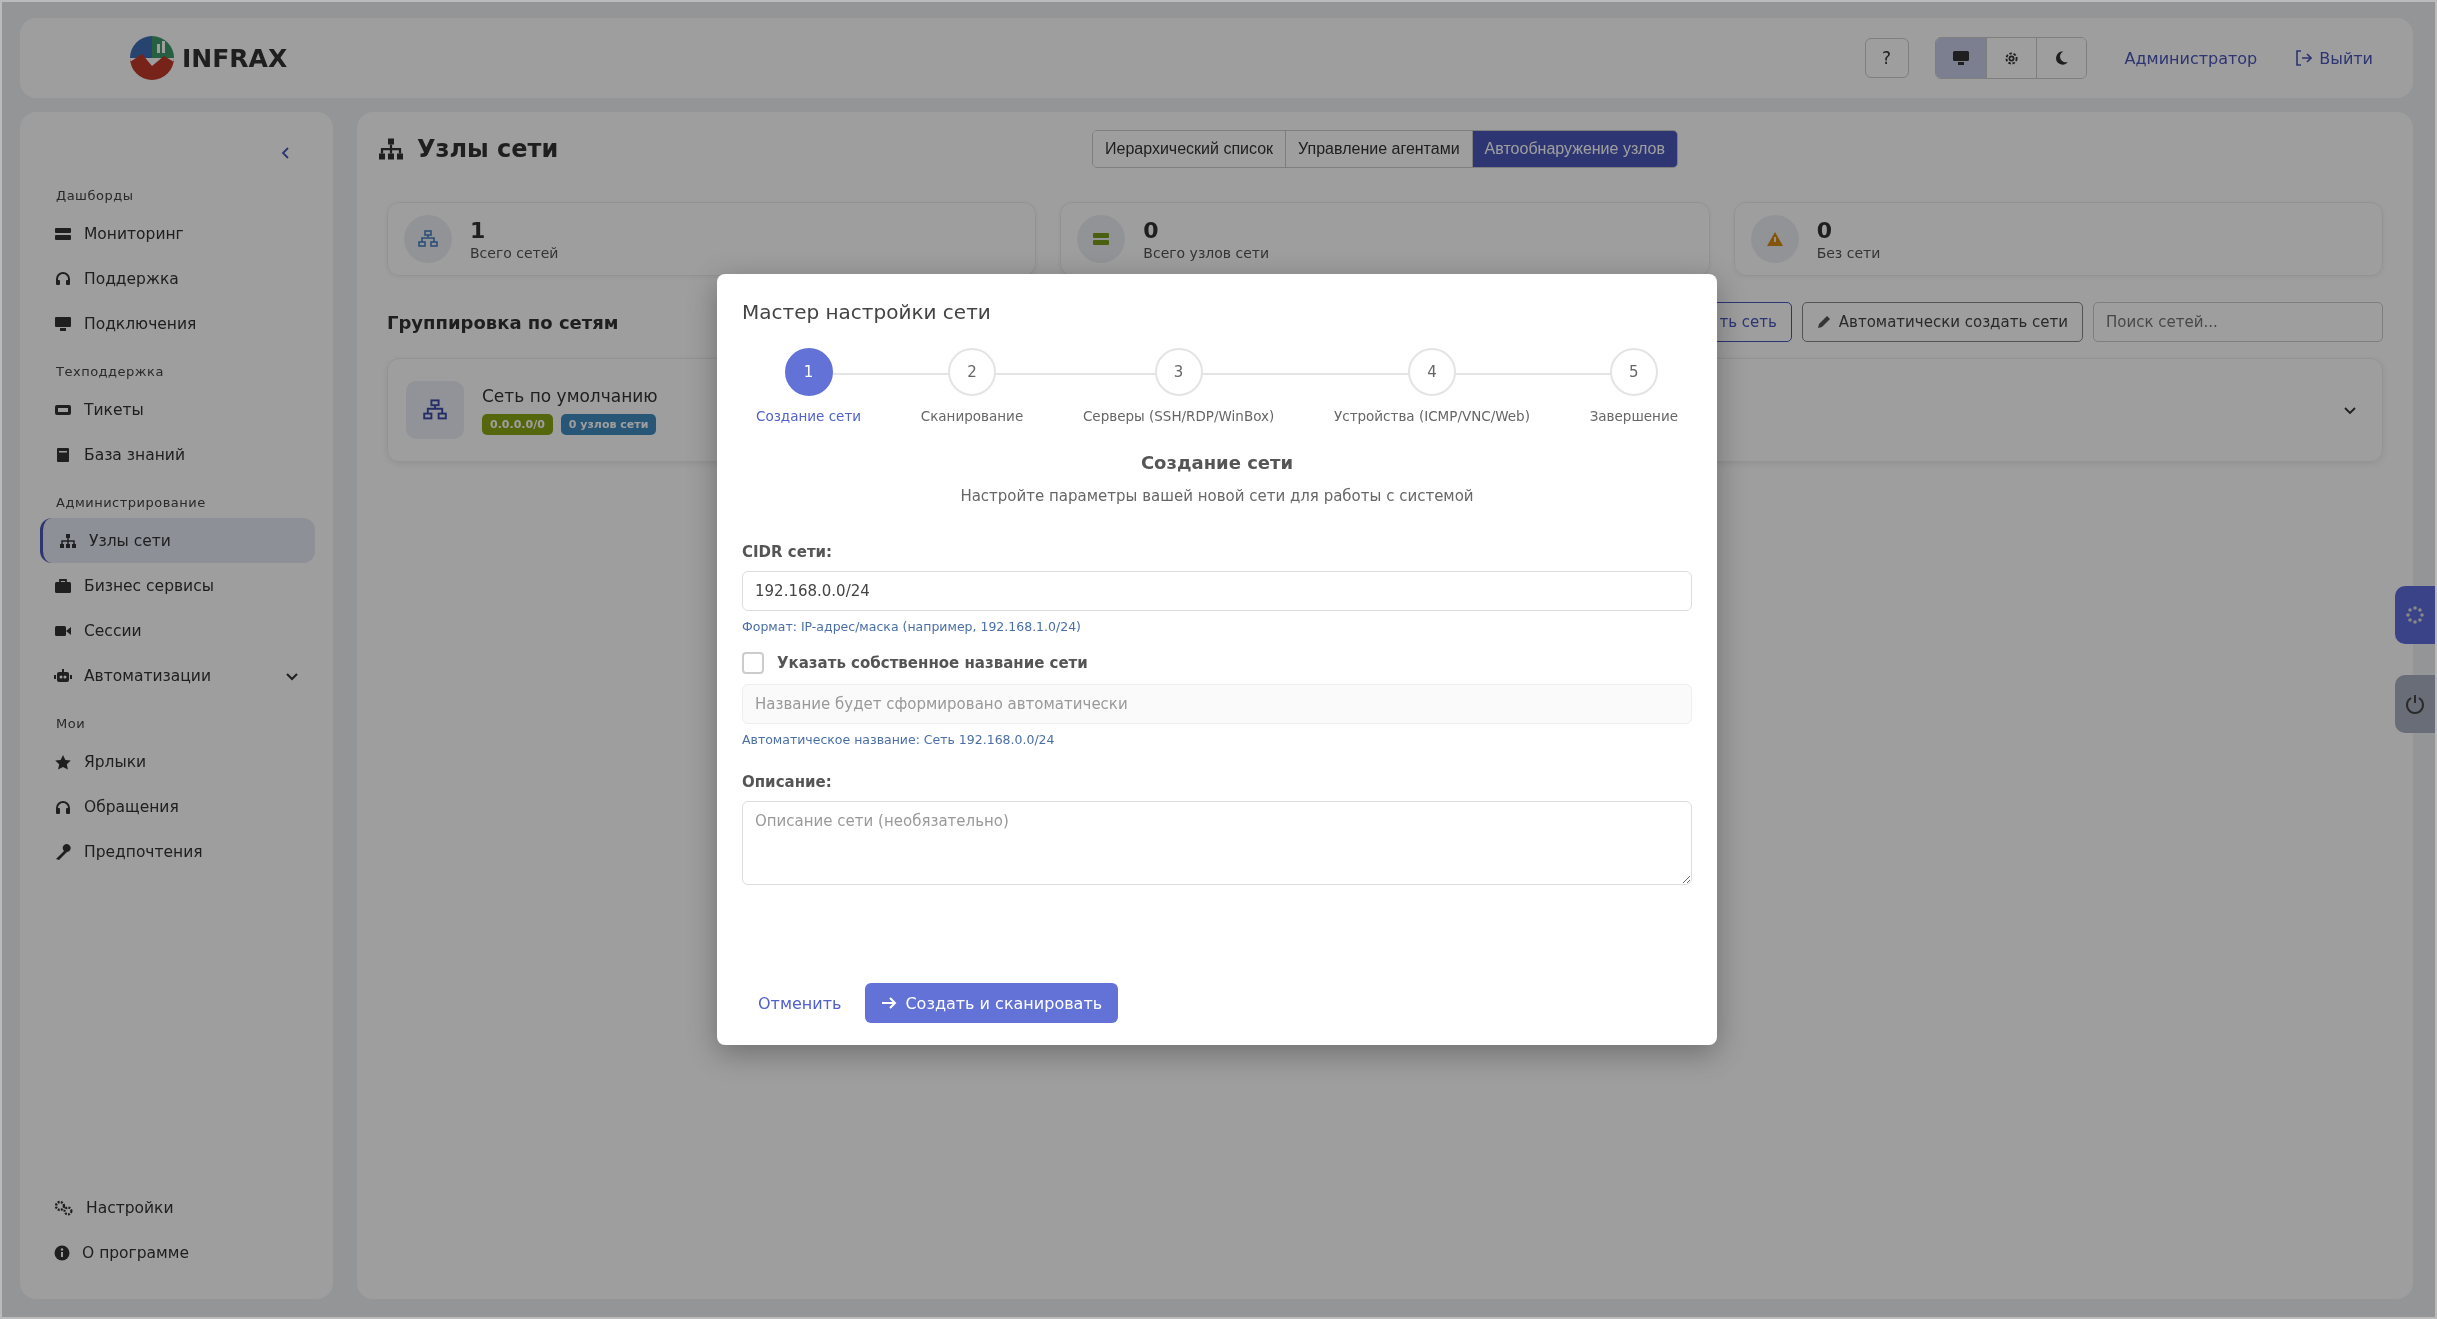 The width and height of the screenshot is (2437, 1319). What do you see at coordinates (932, 663) in the screenshot?
I see `checkbox-label: Указать собственное название сети` at bounding box center [932, 663].